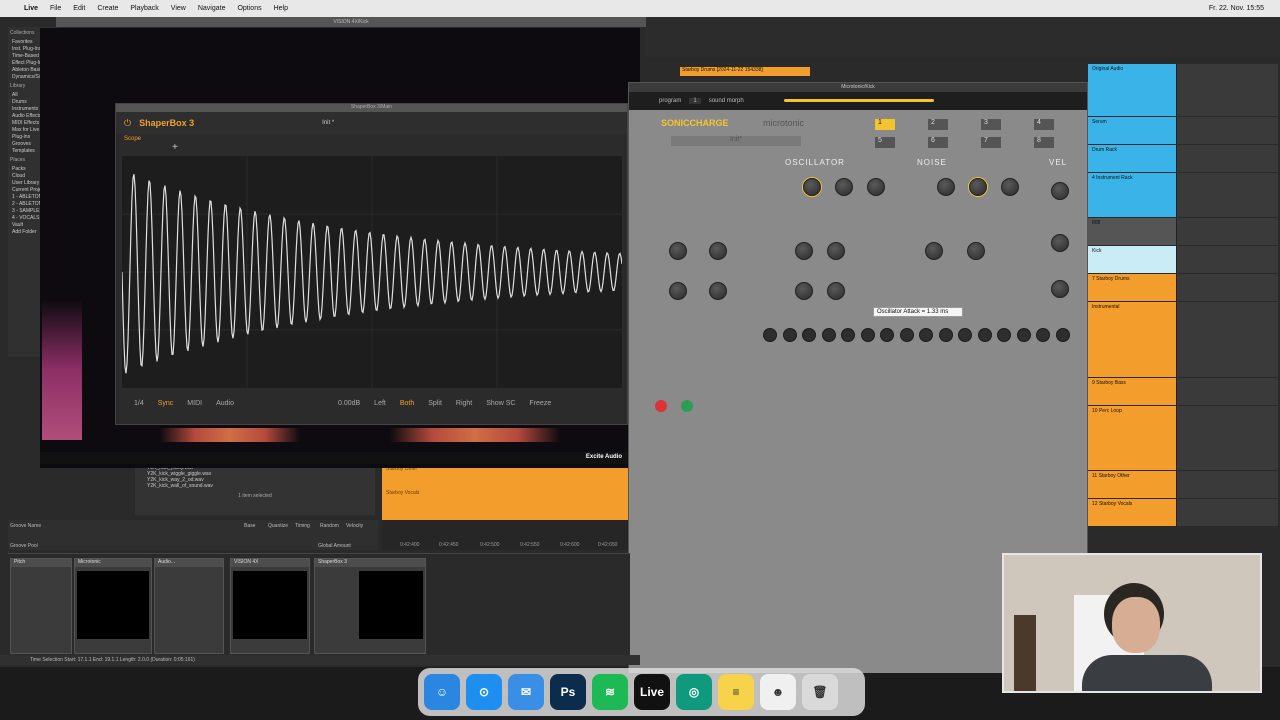  What do you see at coordinates (938, 142) in the screenshot?
I see `pattern-button: 6` at bounding box center [938, 142].